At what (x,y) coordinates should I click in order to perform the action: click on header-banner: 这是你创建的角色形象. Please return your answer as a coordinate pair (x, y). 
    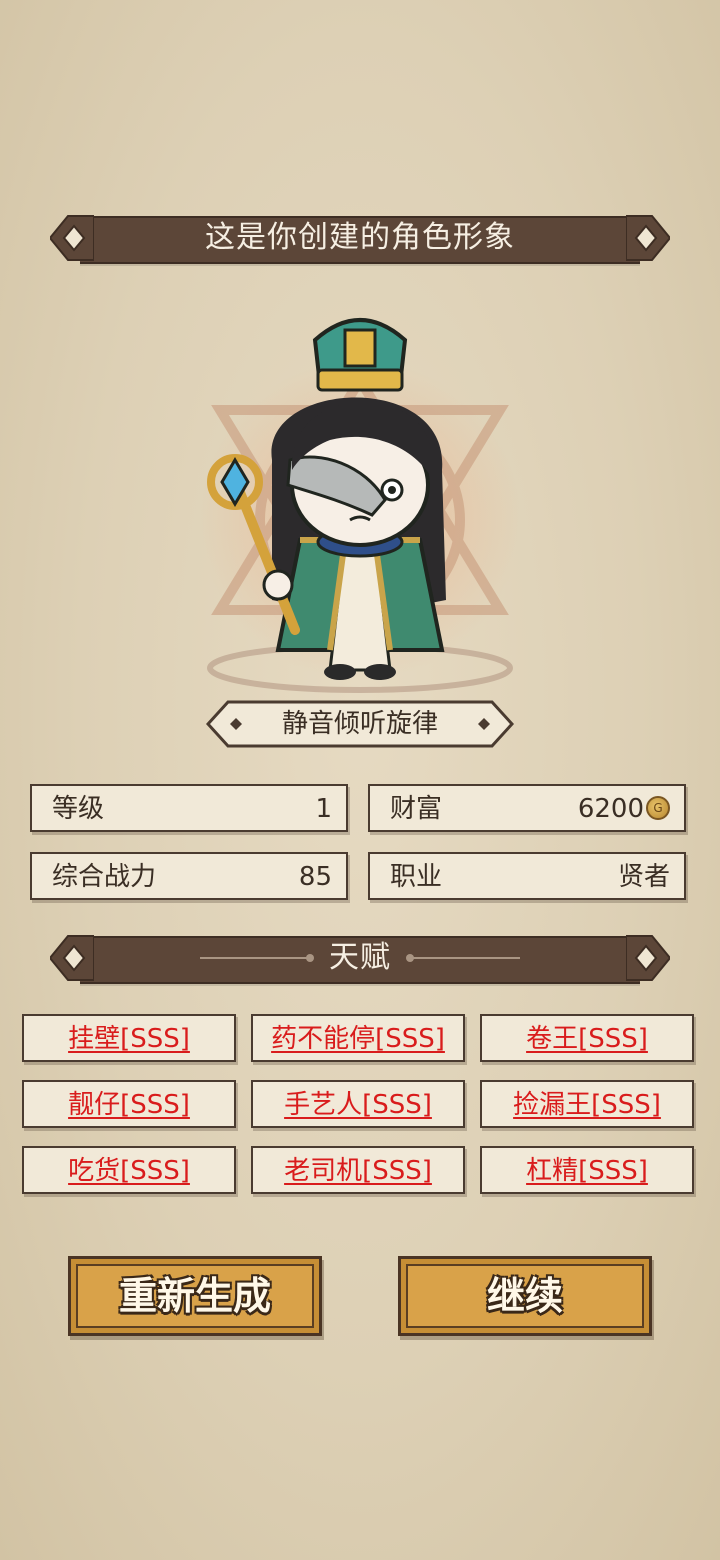
    Looking at the image, I should click on (360, 238).